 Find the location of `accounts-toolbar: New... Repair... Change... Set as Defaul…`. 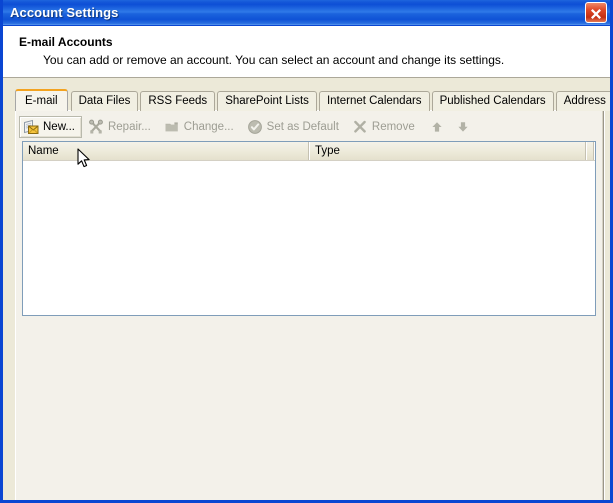

accounts-toolbar: New... Repair... Change... Set as Defaul… is located at coordinates (247, 127).